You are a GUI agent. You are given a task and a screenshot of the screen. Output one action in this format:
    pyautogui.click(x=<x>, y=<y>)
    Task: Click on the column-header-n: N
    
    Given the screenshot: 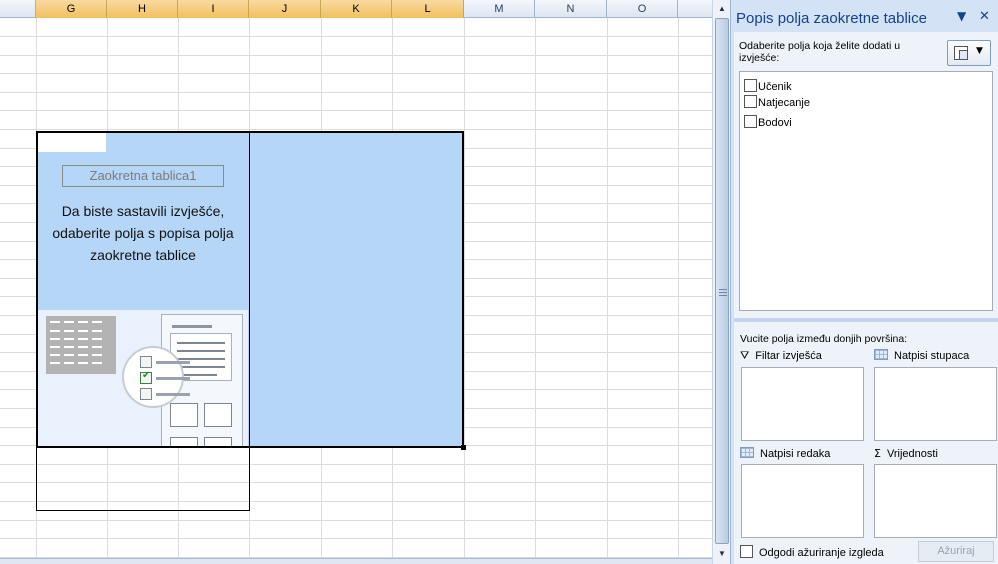 What is the action you would take?
    pyautogui.click(x=571, y=9)
    